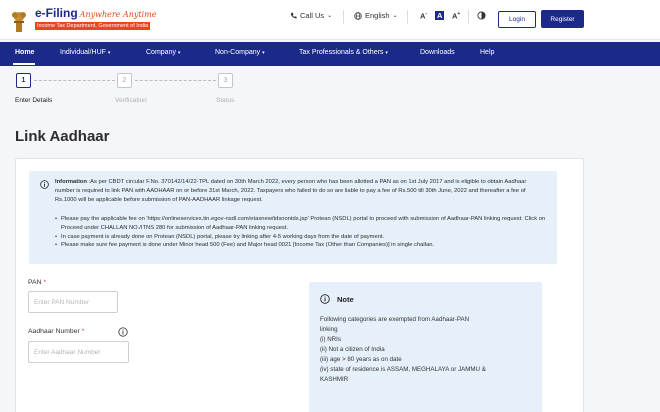  I want to click on note-line: linking, so click(329, 329).